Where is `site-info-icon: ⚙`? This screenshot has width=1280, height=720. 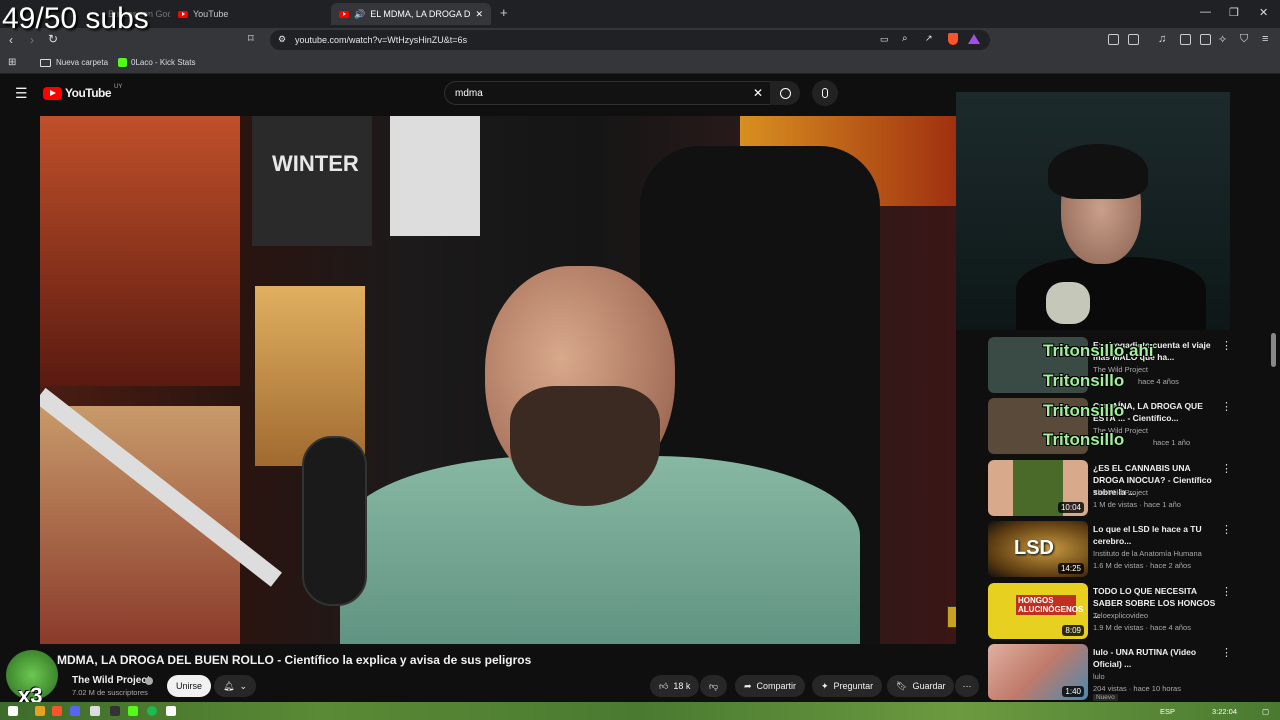 site-info-icon: ⚙ is located at coordinates (282, 39).